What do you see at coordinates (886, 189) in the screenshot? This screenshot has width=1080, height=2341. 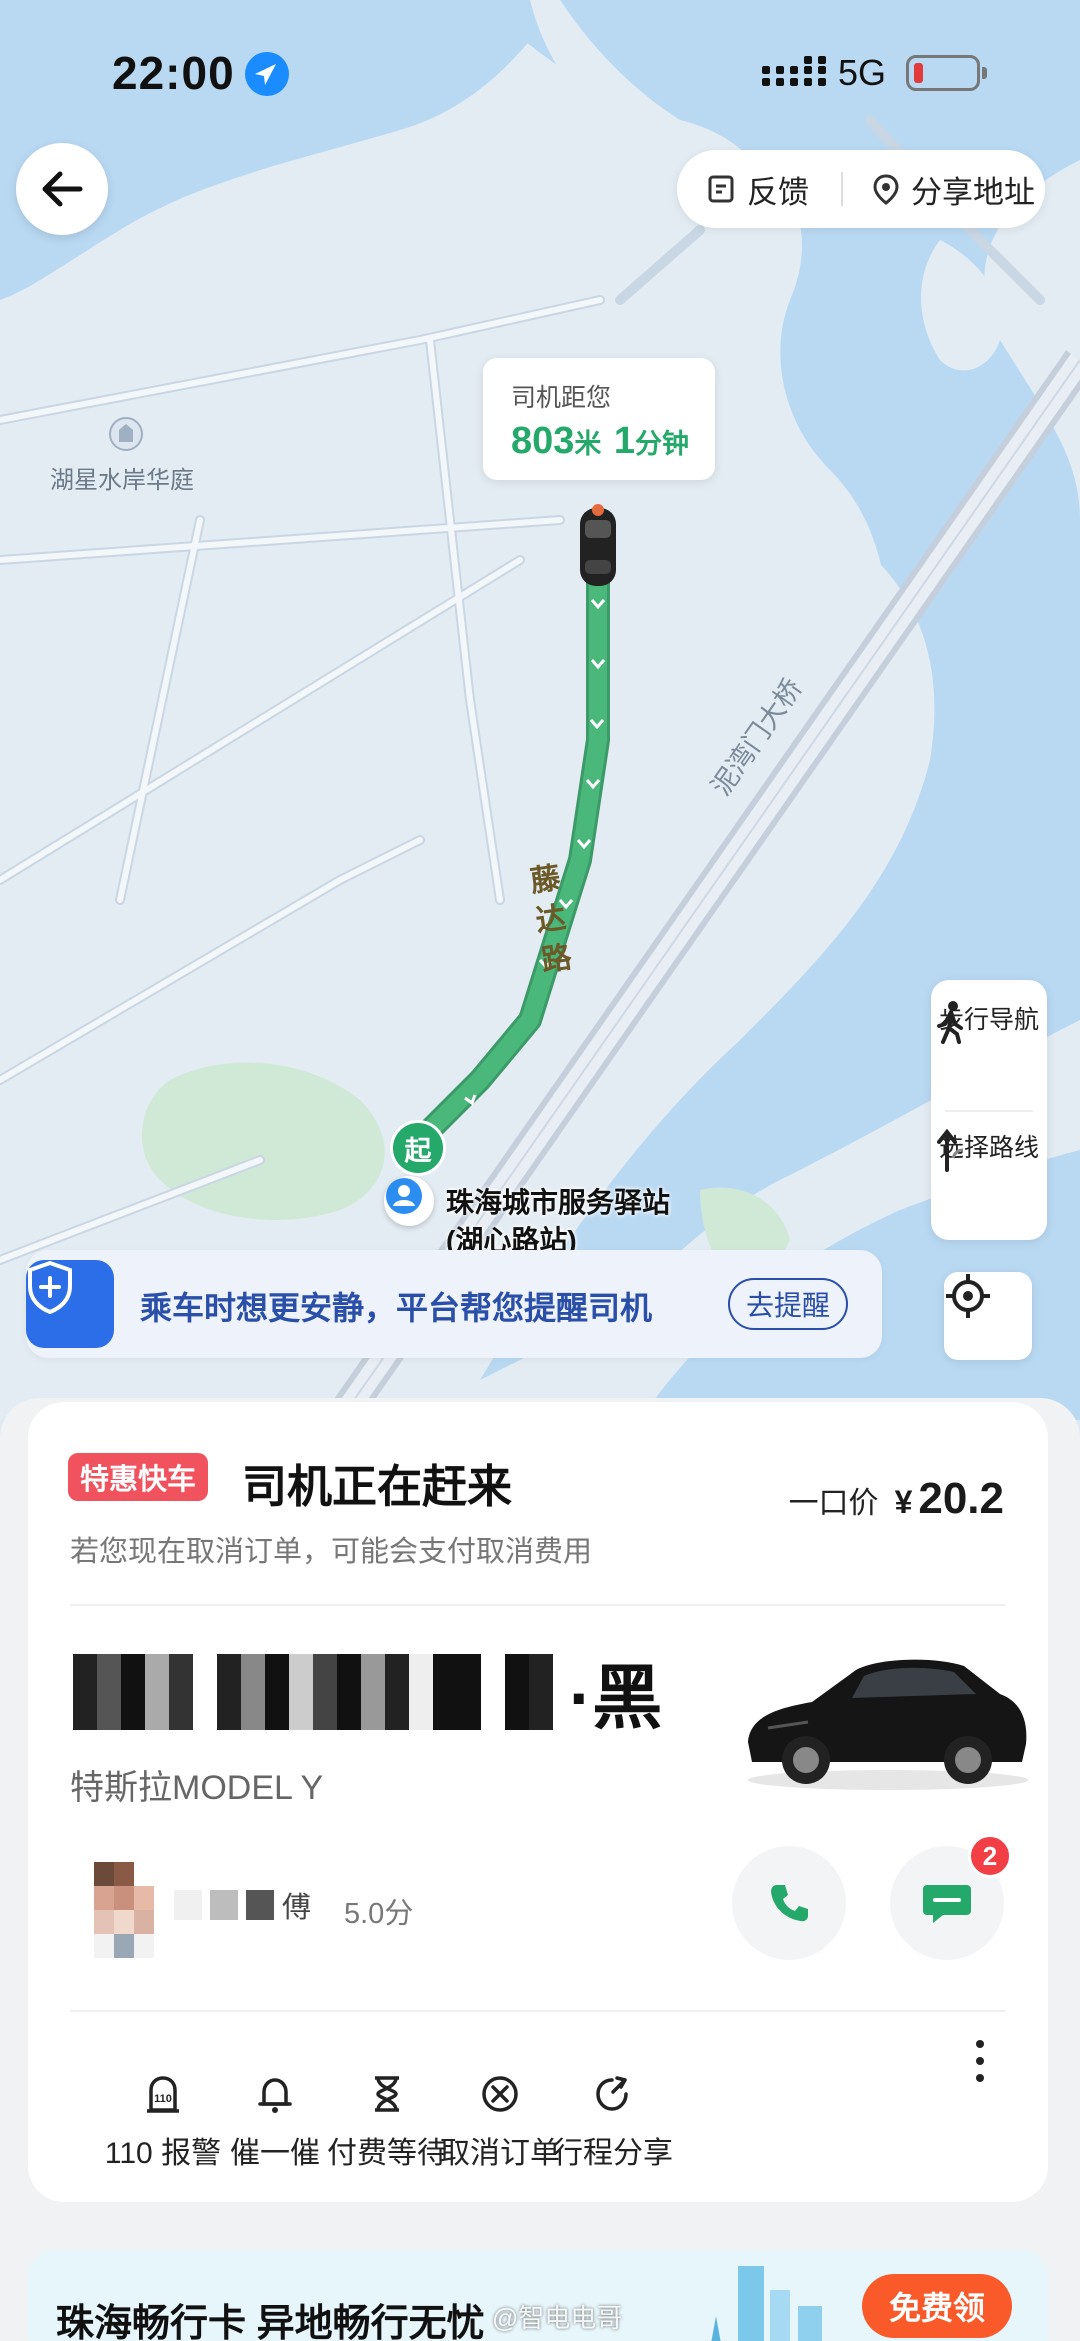 I see `location-share-icon` at bounding box center [886, 189].